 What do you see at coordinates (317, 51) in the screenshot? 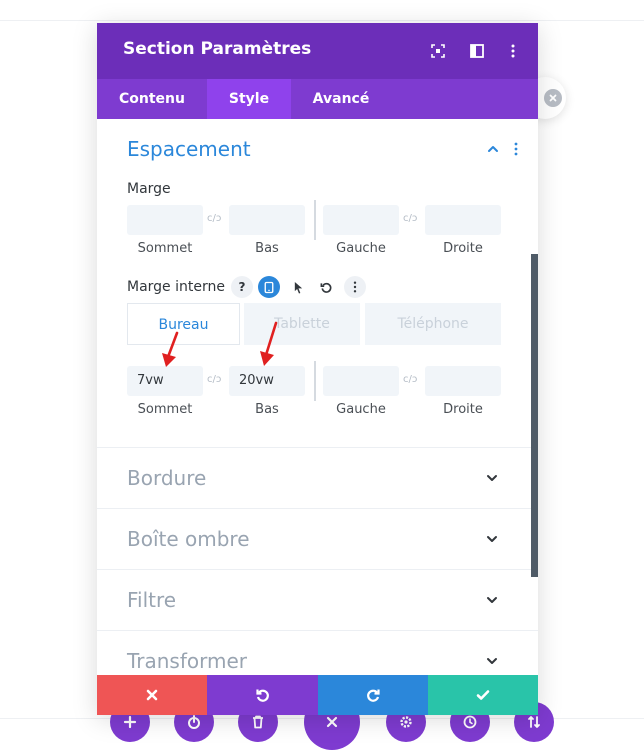
I see `modal-header: Section Paramètres` at bounding box center [317, 51].